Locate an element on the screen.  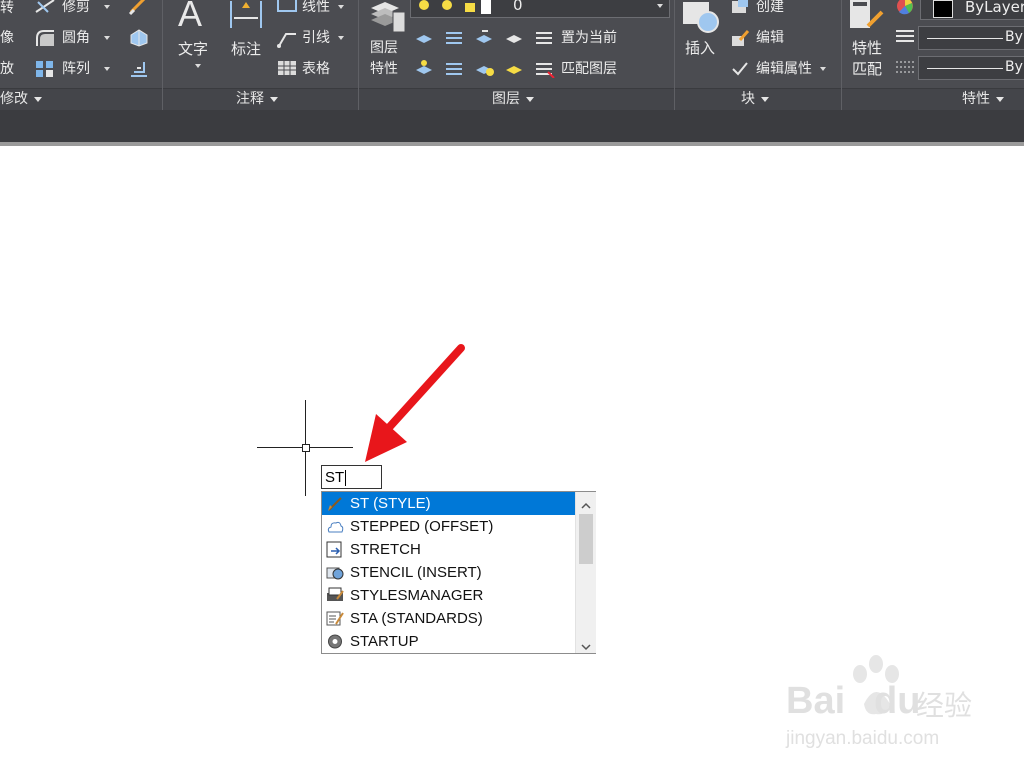
match-properties-icon is located at coordinates (868, 19).